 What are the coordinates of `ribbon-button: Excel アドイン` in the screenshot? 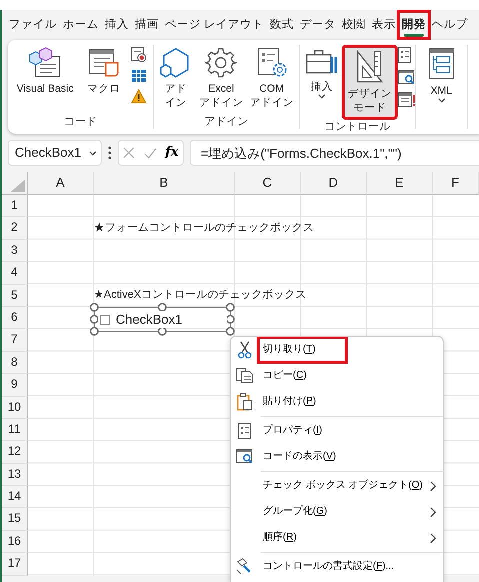 It's located at (221, 78).